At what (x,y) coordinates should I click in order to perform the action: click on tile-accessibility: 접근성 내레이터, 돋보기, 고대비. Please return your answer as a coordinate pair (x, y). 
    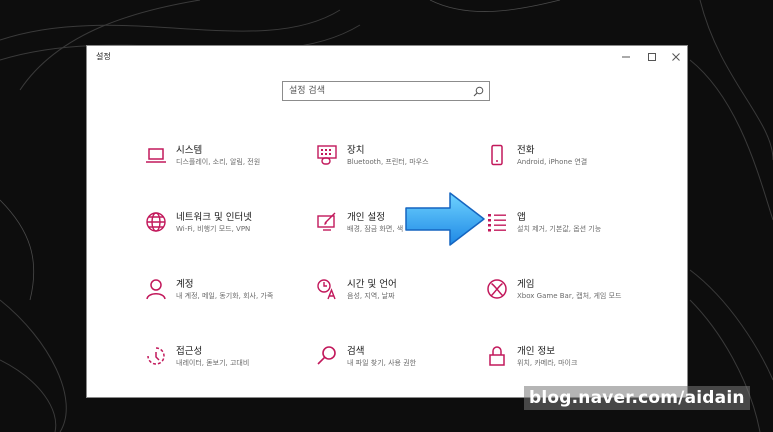
    Looking at the image, I should click on (230, 367).